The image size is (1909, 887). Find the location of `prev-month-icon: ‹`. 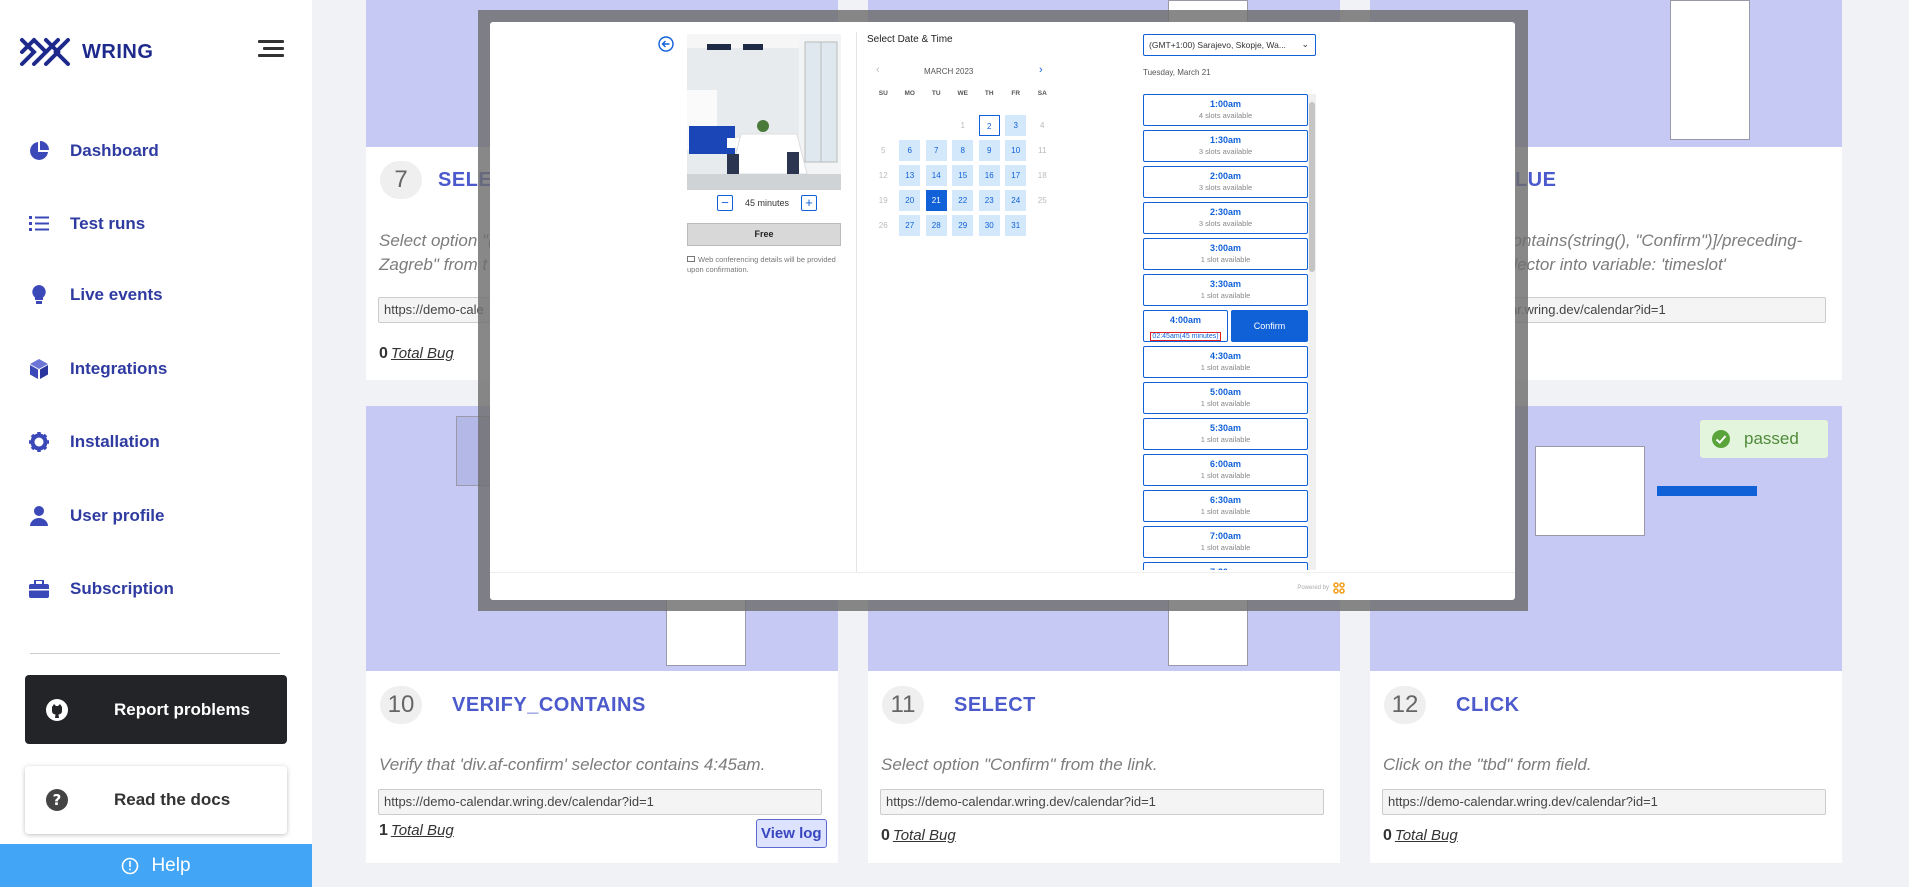

prev-month-icon: ‹ is located at coordinates (878, 70).